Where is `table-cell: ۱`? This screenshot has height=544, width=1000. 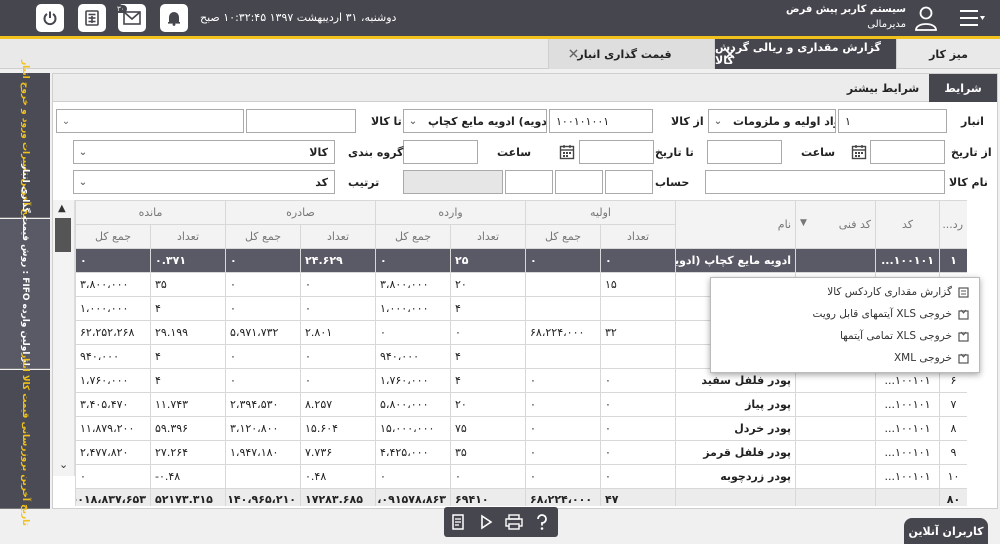 table-cell: ۱ is located at coordinates (953, 260).